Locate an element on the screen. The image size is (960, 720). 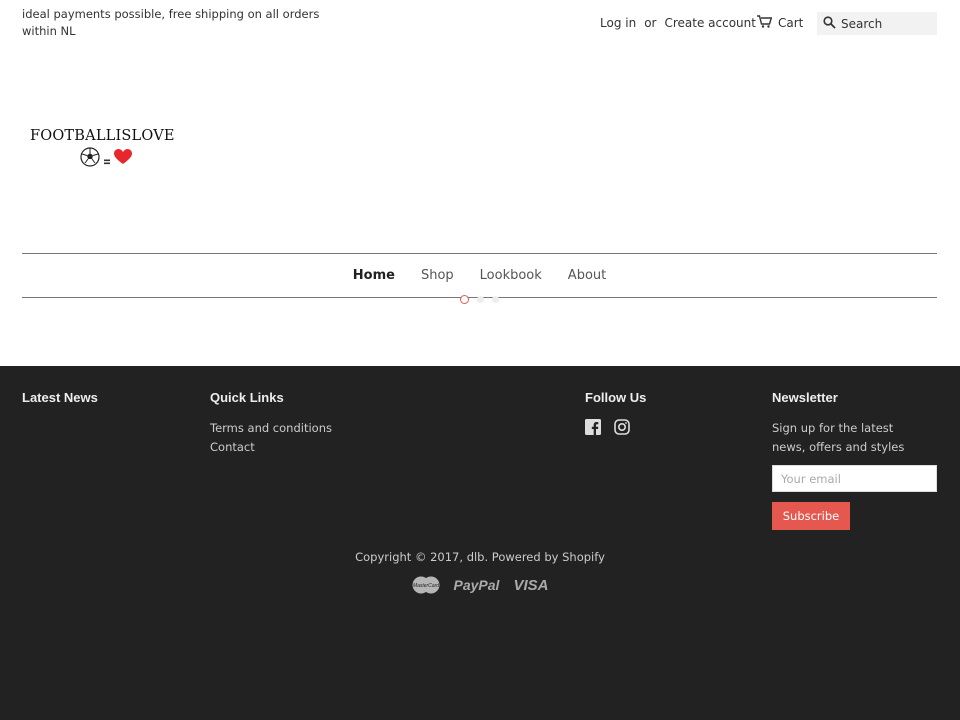
logo-emblem is located at coordinates (106, 159).